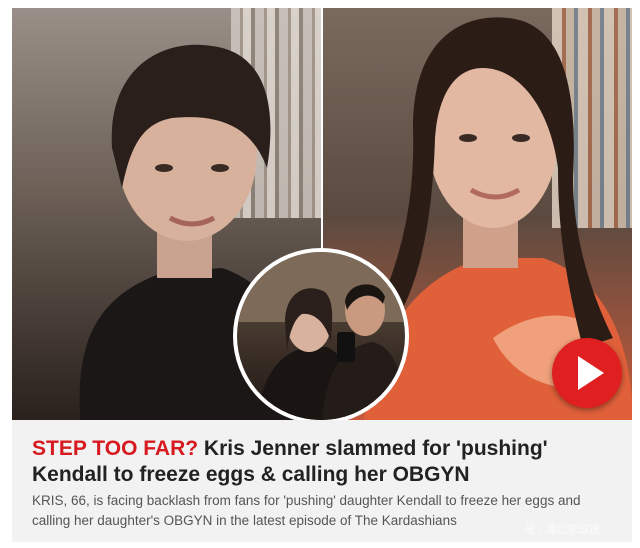 This screenshot has width=640, height=548. I want to click on couple-selfie-illustration, so click(321, 336).